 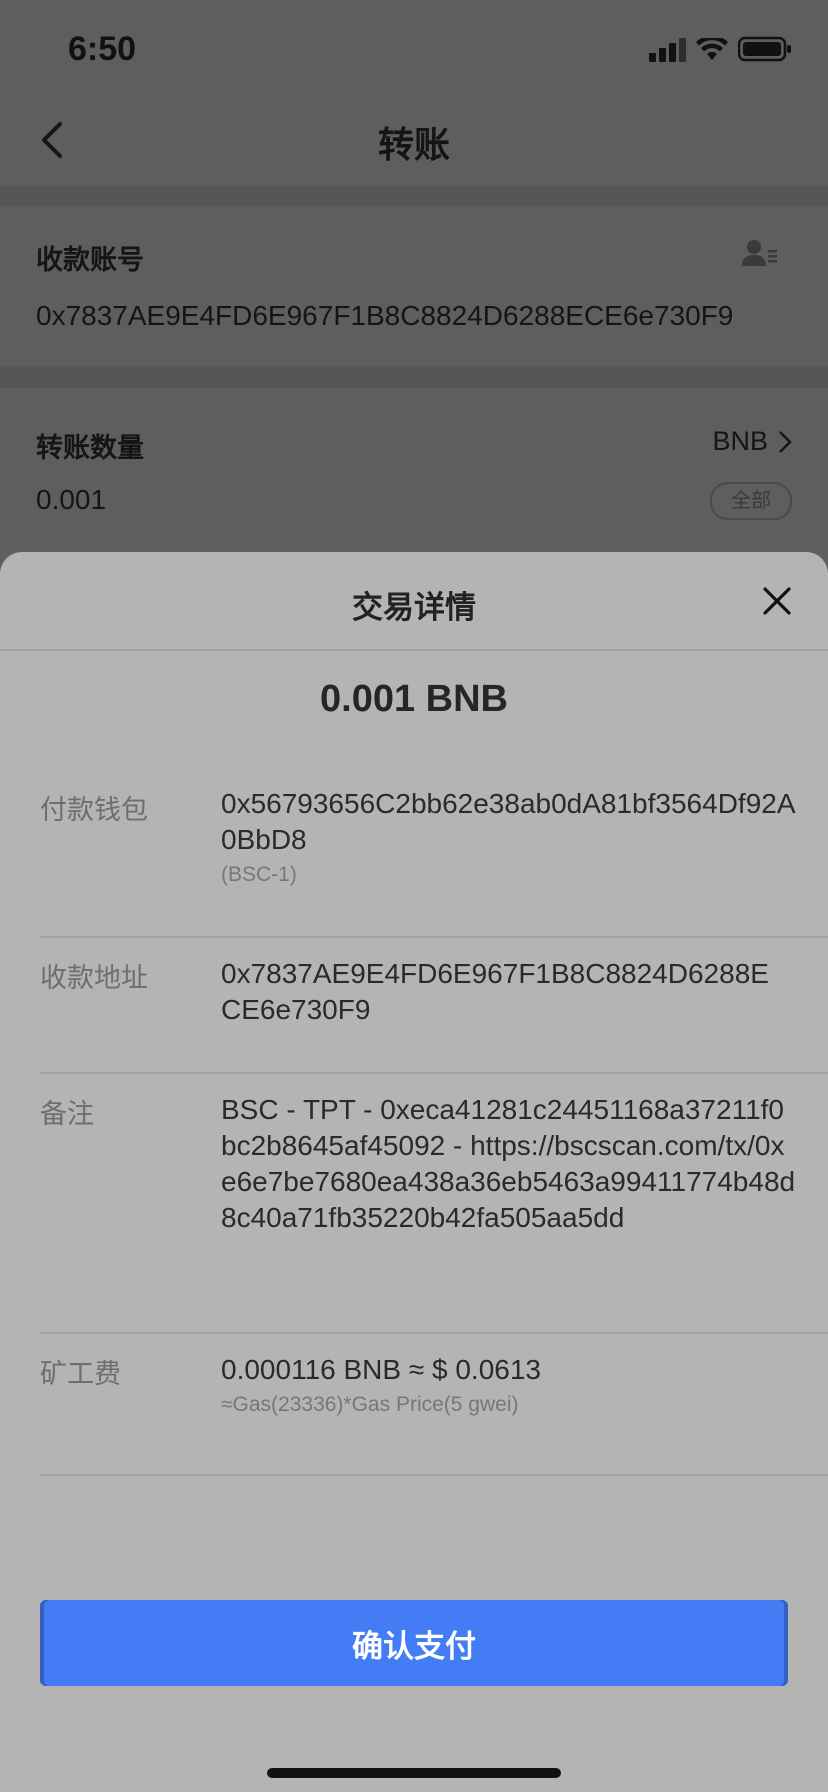 What do you see at coordinates (370, 1404) in the screenshot?
I see `miner-fee-formula: ≈Gas(23336)*Gas Price(5 gwei)` at bounding box center [370, 1404].